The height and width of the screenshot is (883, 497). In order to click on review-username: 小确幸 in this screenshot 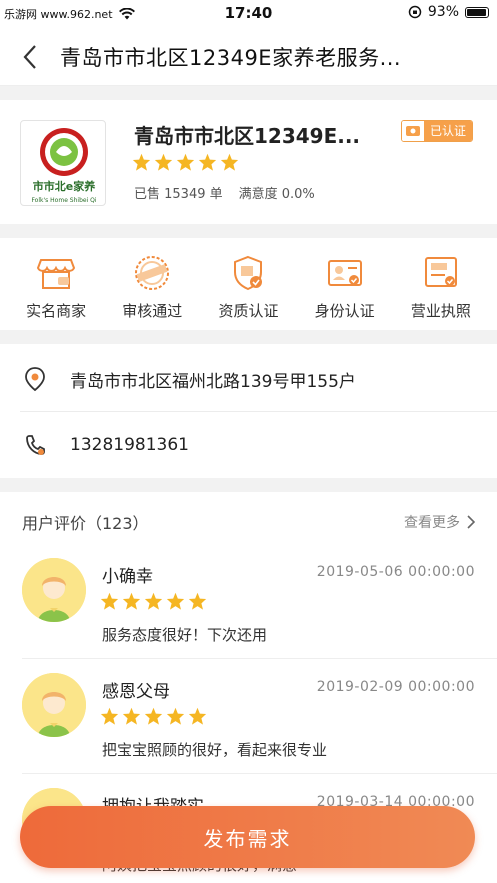, I will do `click(127, 577)`.